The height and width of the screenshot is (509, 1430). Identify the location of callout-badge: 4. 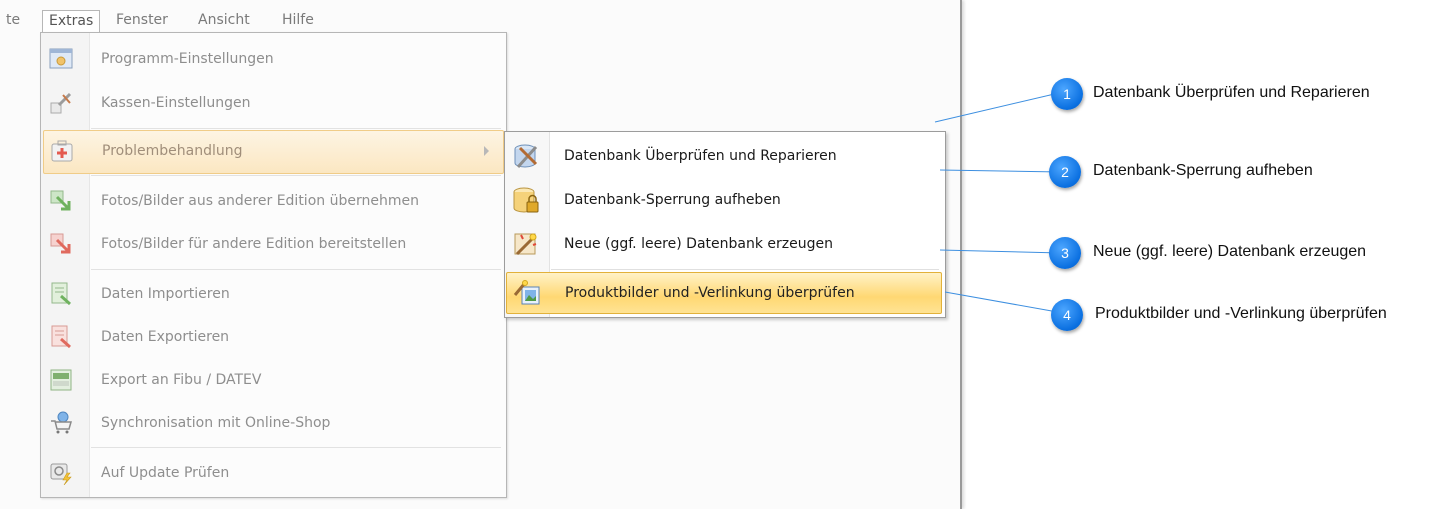
(1067, 315).